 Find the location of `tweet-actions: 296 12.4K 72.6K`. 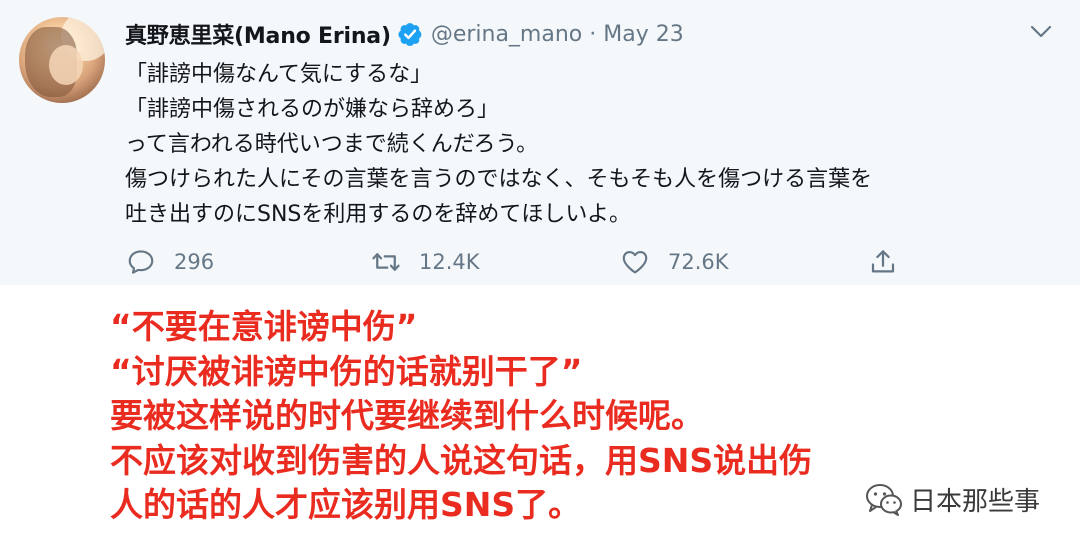

tweet-actions: 296 12.4K 72.6K is located at coordinates (540, 262).